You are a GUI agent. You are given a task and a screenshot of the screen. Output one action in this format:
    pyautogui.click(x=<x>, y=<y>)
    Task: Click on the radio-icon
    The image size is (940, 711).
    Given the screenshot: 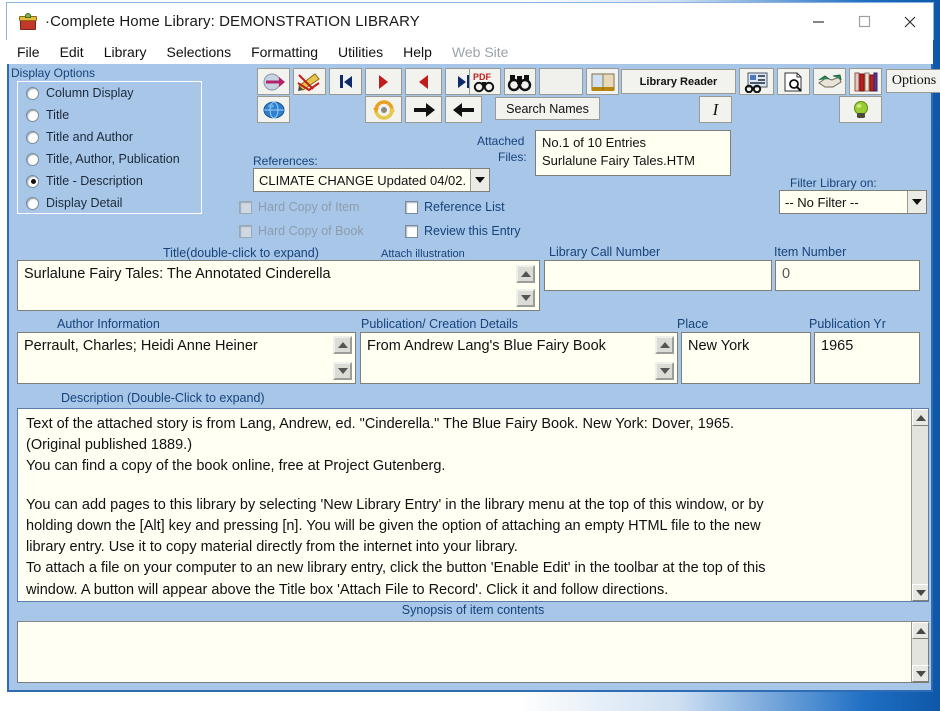 What is the action you would take?
    pyautogui.click(x=32, y=115)
    